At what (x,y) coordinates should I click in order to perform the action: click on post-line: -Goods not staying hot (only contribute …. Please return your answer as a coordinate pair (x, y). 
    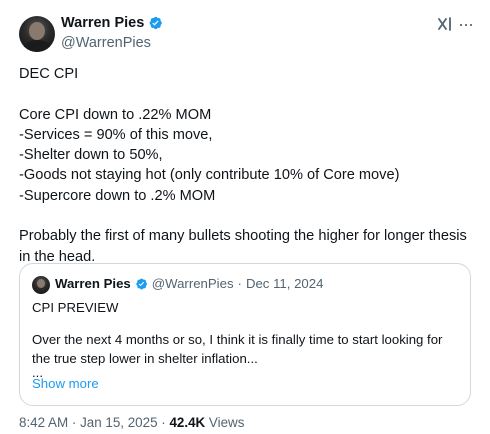
    Looking at the image, I should click on (209, 175).